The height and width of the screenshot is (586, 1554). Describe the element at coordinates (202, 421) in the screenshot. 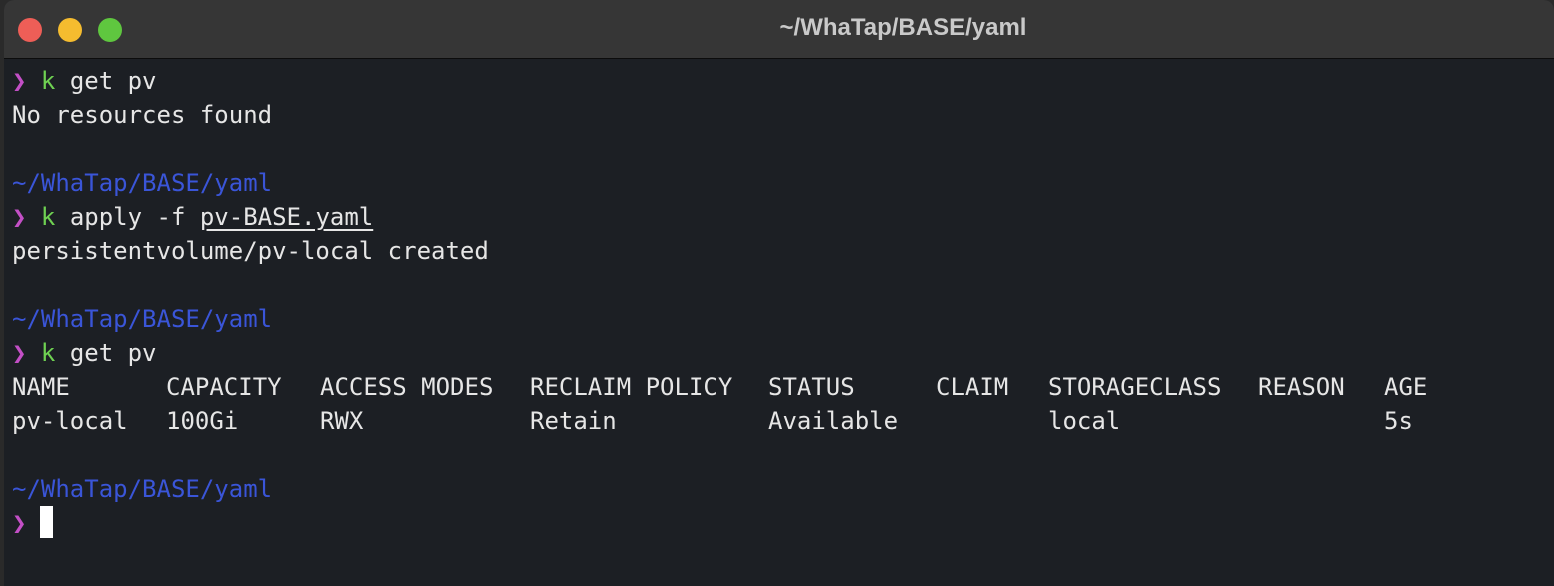

I see `cell-capacity: 100Gi` at that location.